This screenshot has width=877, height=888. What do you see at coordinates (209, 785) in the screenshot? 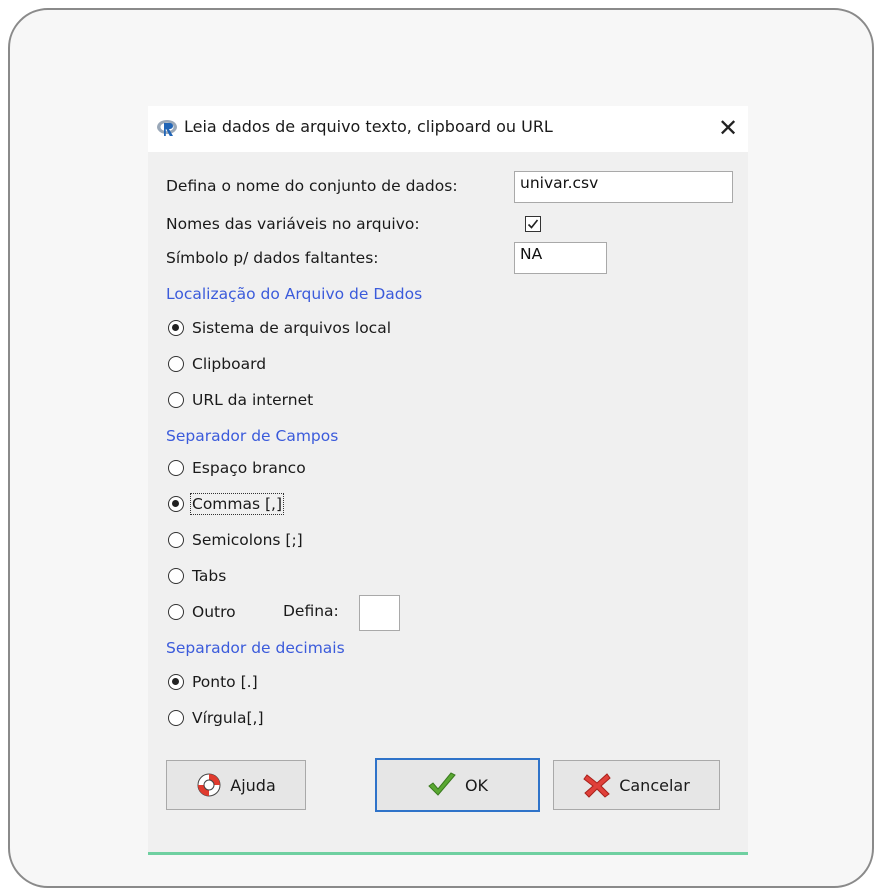
I see `lifebuoy-icon` at bounding box center [209, 785].